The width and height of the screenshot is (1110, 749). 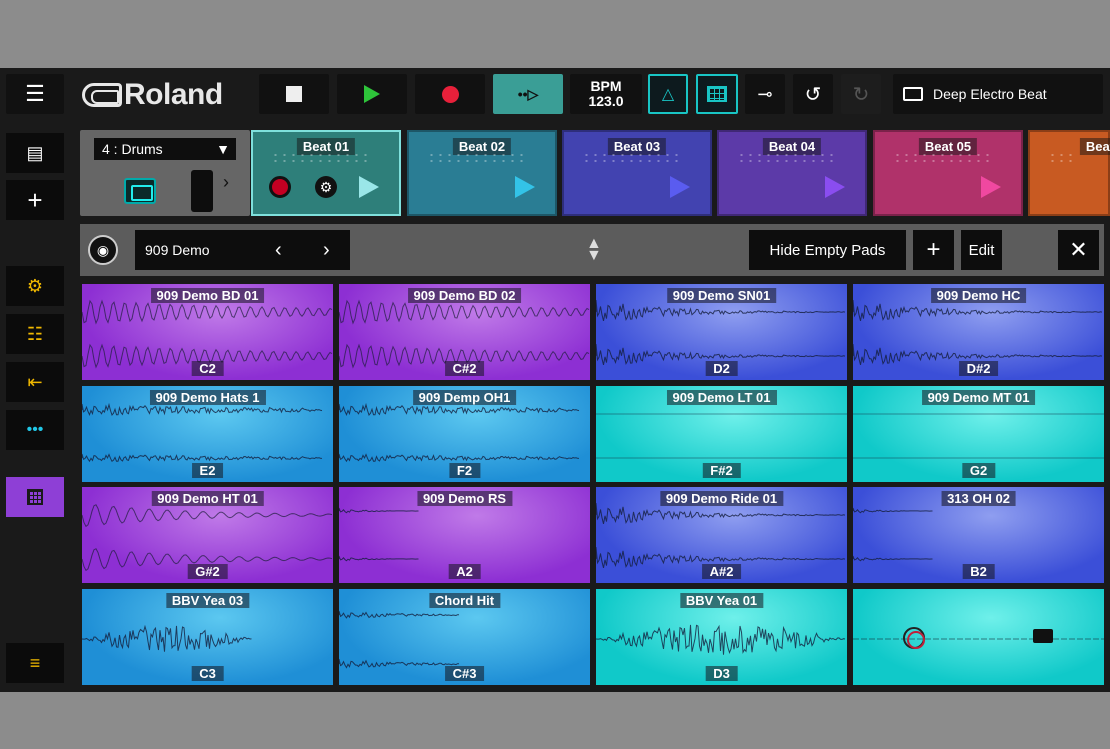 I want to click on pattern-chain-button: ••▷, so click(x=528, y=94).